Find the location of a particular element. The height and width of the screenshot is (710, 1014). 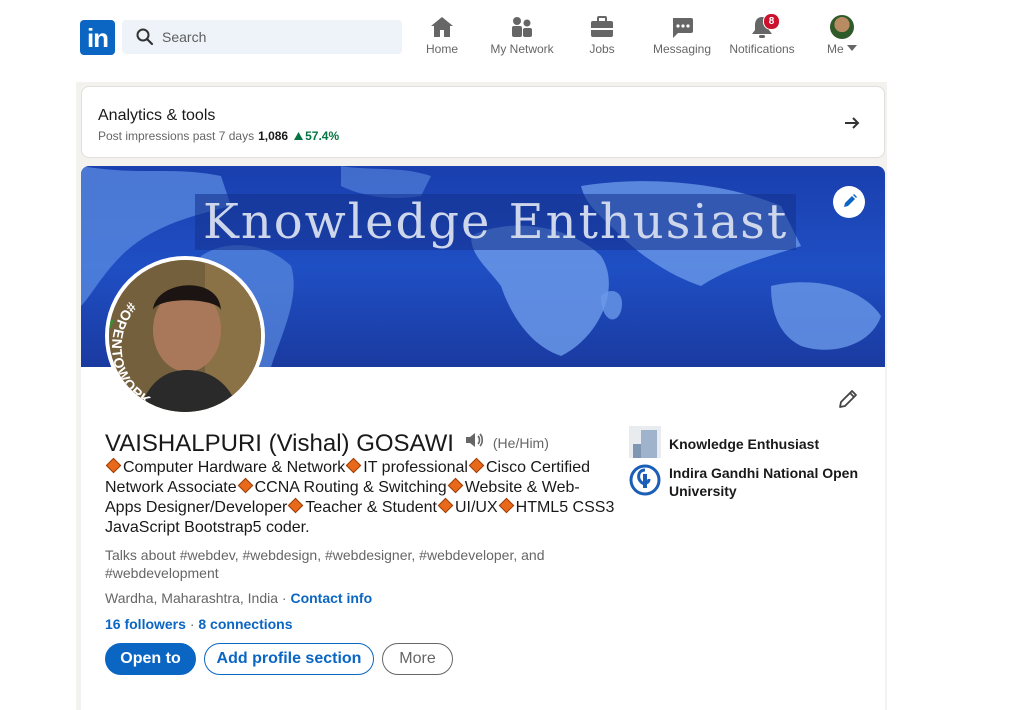

followers-link: 16 followers is located at coordinates (145, 624).